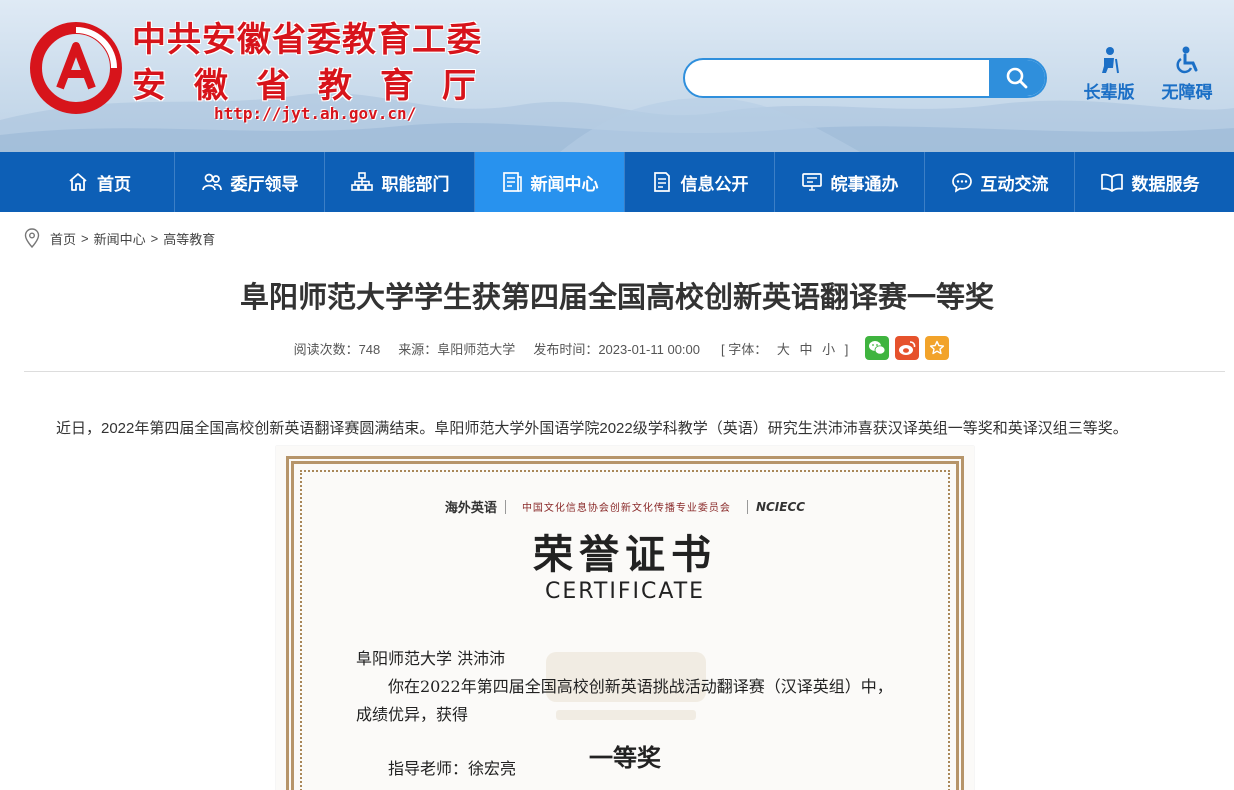 The height and width of the screenshot is (790, 1234). What do you see at coordinates (1187, 93) in the screenshot?
I see `accessibility-label: 无障碍` at bounding box center [1187, 93].